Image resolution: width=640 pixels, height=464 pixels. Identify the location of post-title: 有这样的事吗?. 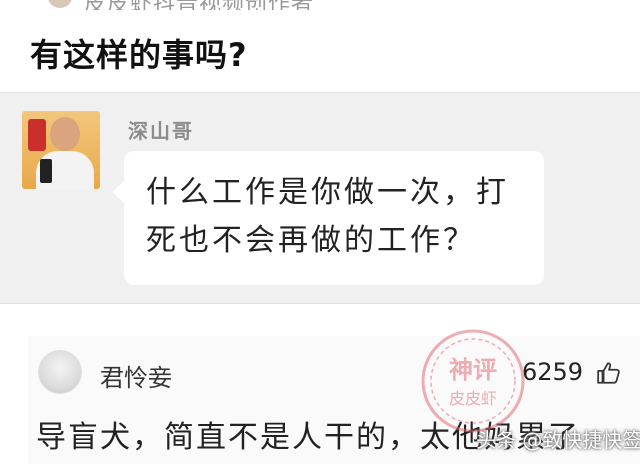
(139, 55).